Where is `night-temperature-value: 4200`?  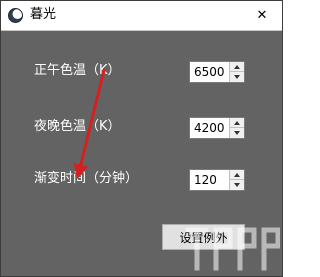
night-temperature-value: 4200 is located at coordinates (209, 128).